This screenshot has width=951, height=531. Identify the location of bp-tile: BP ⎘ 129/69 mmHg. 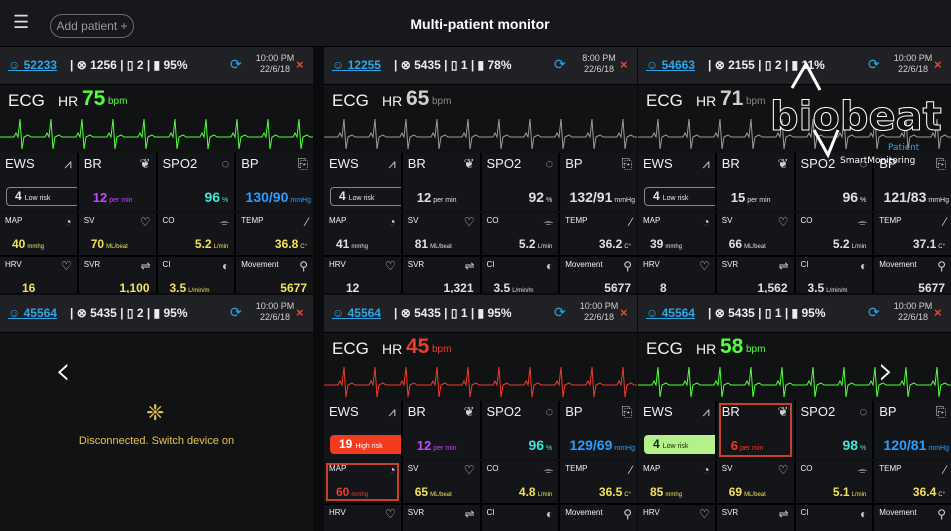
(598, 430).